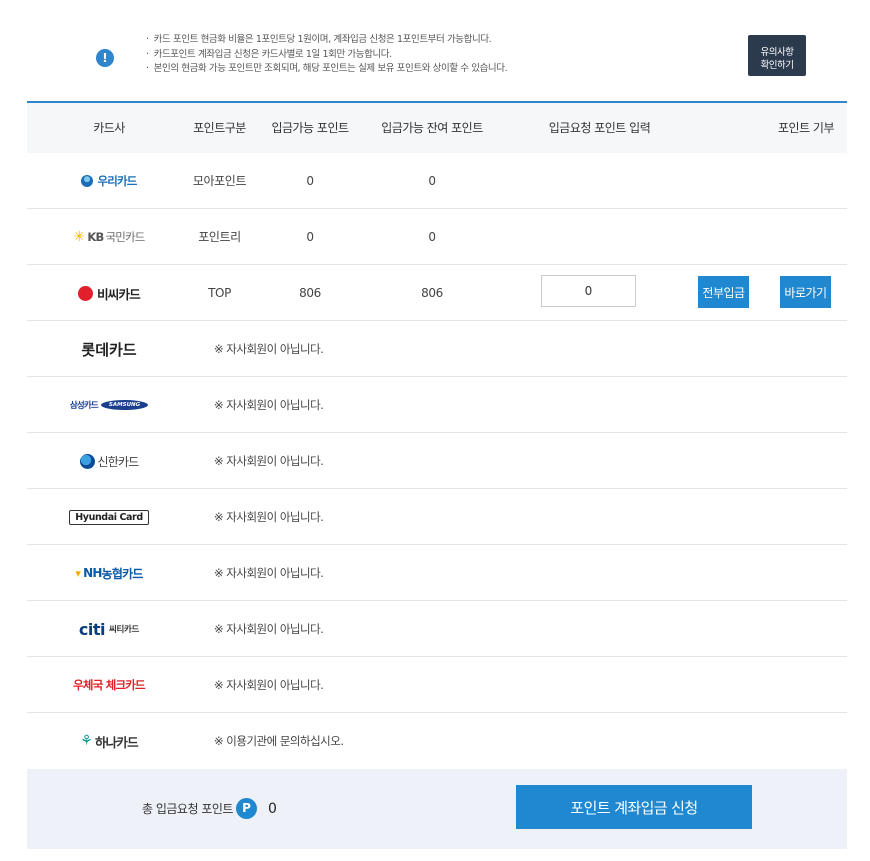 Image resolution: width=870 pixels, height=861 pixels. I want to click on kb-star-icon: ✳, so click(79, 237).